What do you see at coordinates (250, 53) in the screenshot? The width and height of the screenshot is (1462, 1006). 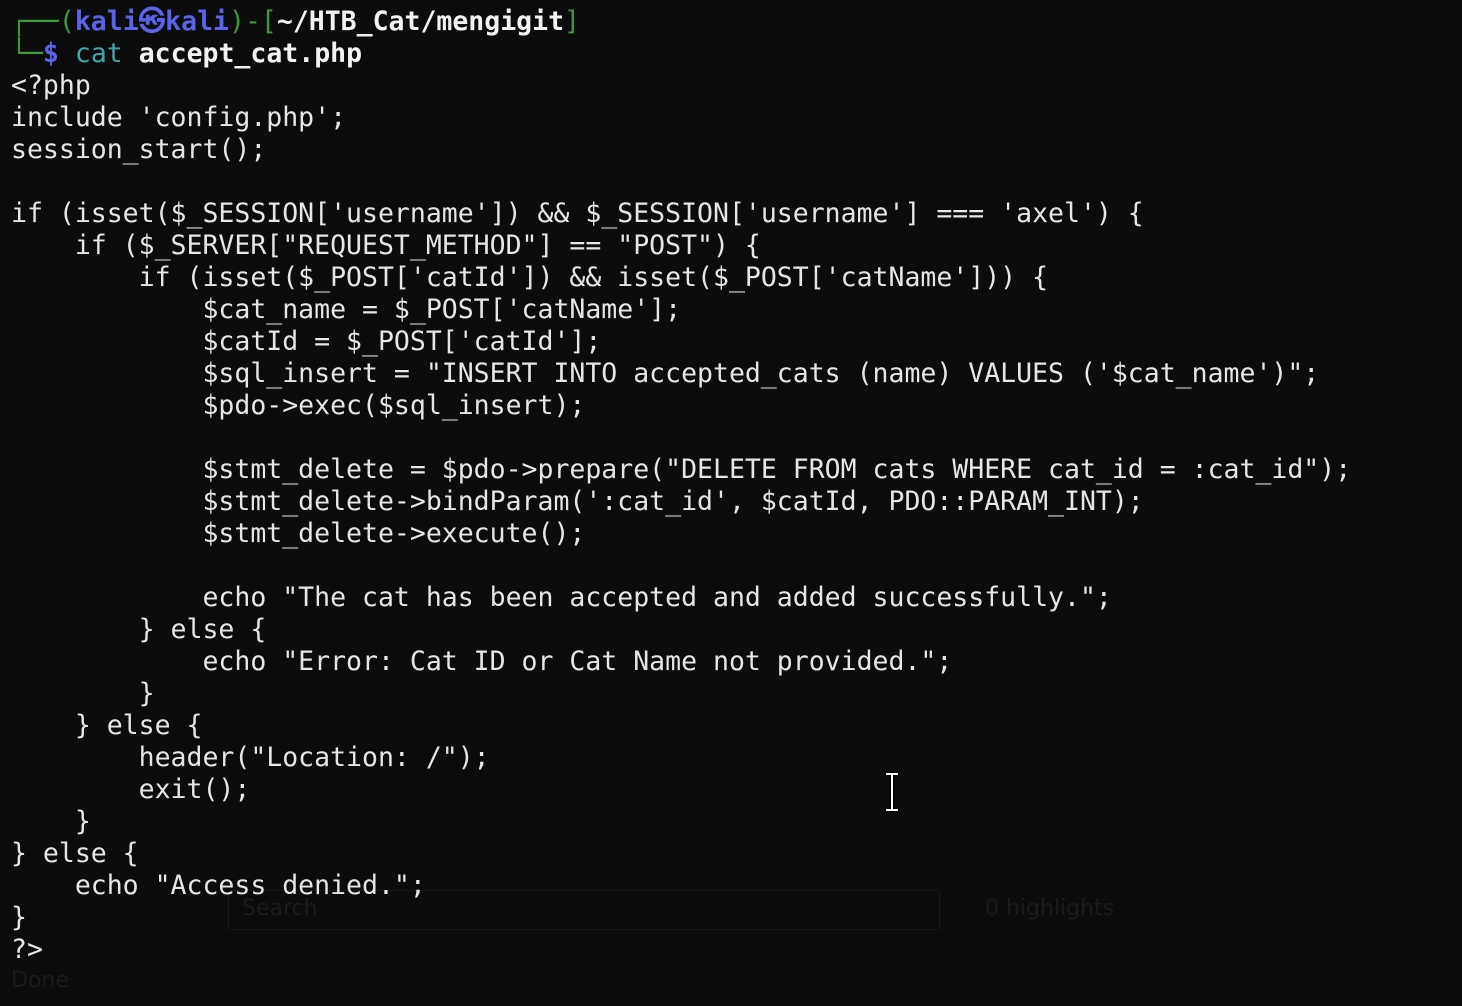 I see `command-argument: accept_cat.php` at bounding box center [250, 53].